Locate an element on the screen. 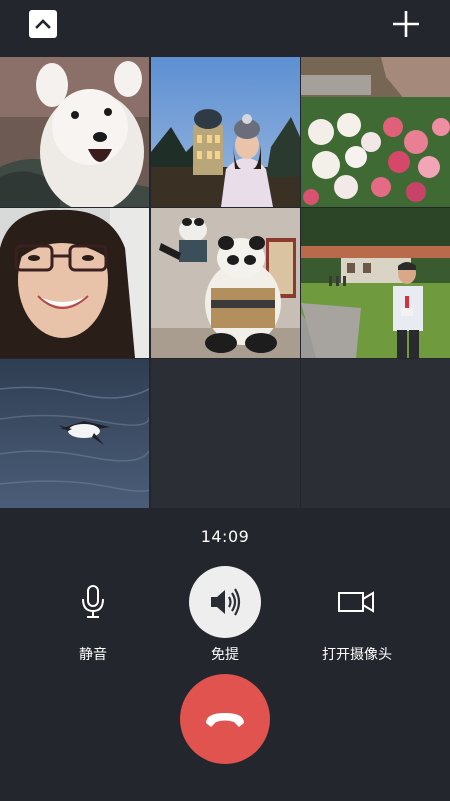 Image resolution: width=450 pixels, height=801 pixels. add-participant-button is located at coordinates (406, 24).